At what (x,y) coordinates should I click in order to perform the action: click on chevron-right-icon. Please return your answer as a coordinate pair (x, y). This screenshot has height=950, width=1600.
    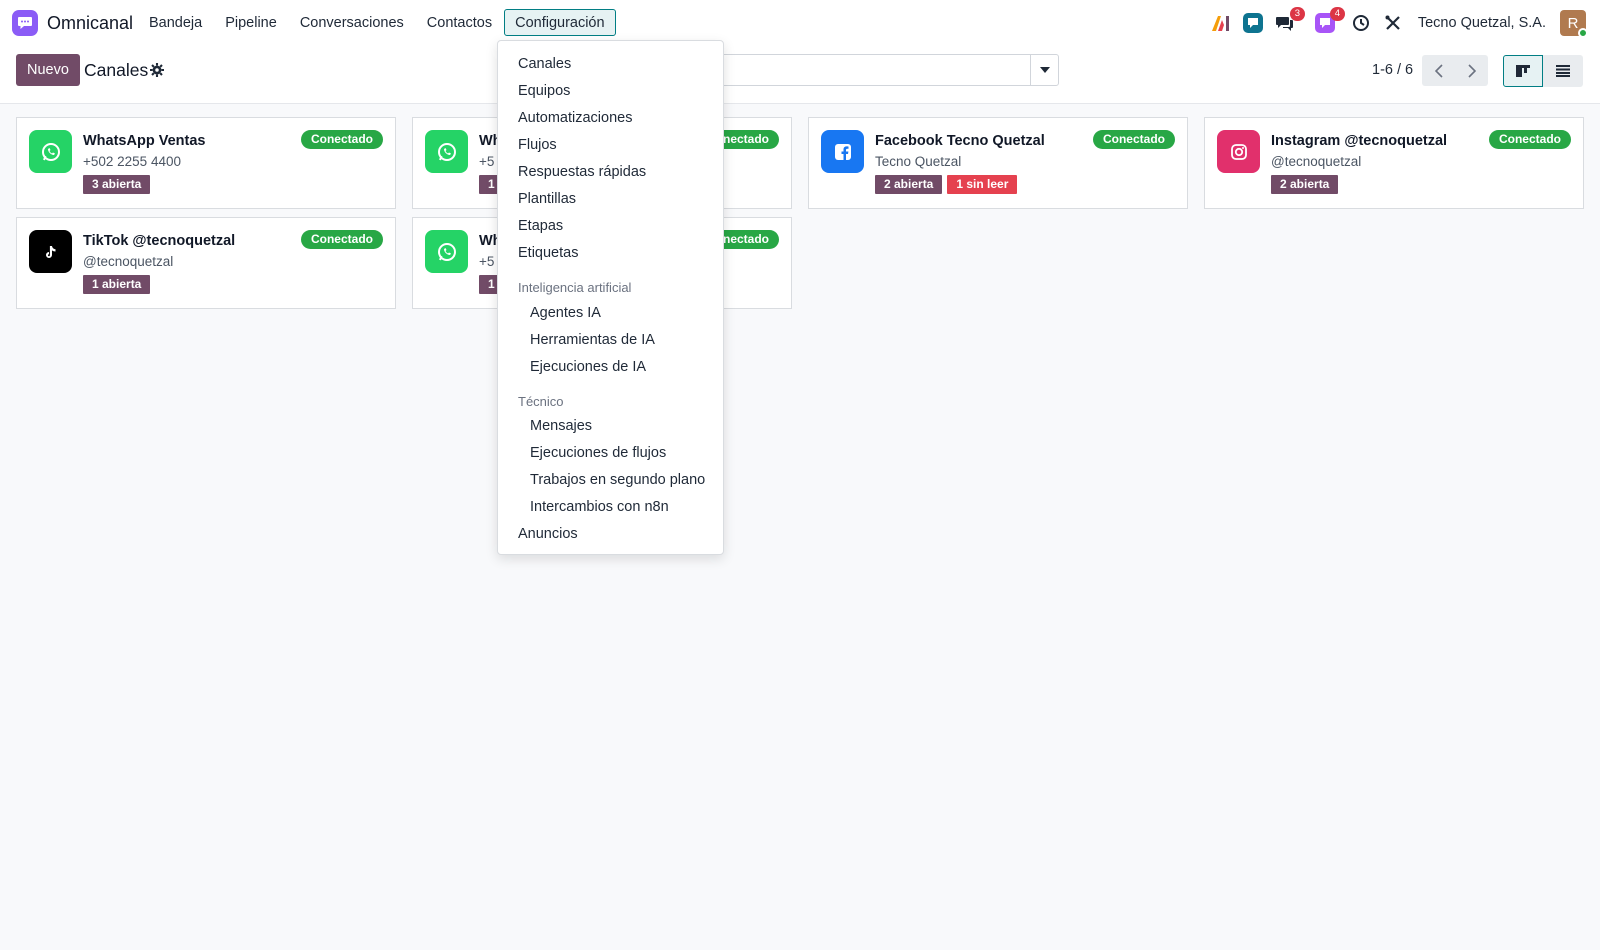
    Looking at the image, I should click on (1471, 70).